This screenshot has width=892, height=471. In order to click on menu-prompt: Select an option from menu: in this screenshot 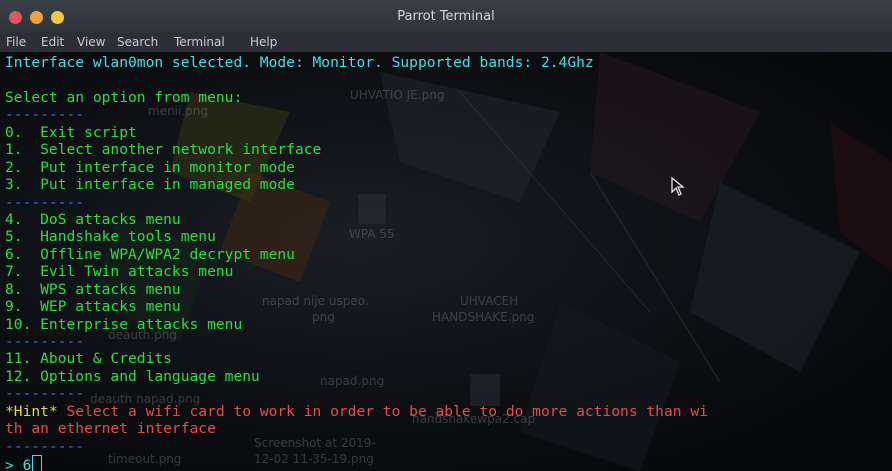, I will do `click(124, 97)`.